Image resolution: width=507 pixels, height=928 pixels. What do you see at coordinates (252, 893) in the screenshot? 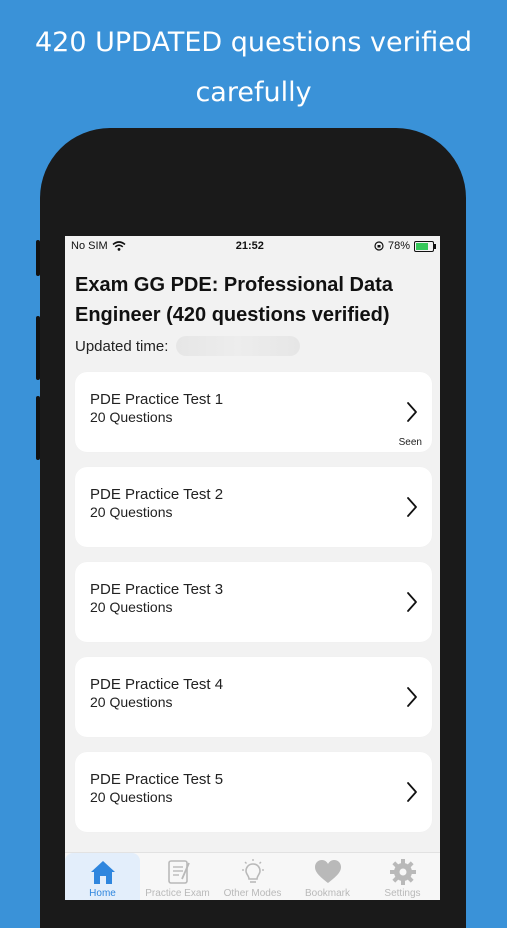
I see `tab-label: Other Modes` at bounding box center [252, 893].